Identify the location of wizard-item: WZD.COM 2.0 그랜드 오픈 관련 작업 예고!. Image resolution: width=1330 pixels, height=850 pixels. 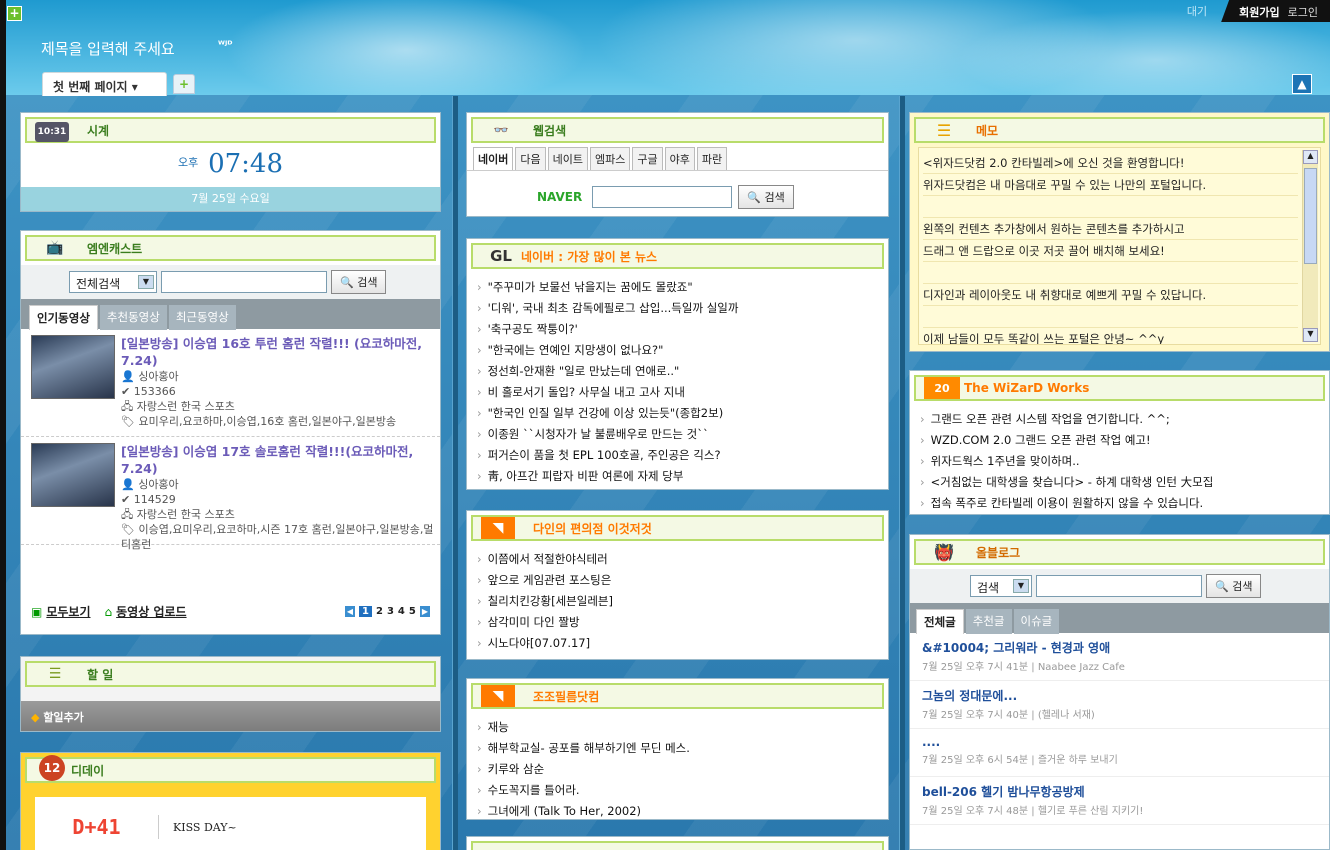
(1119, 440).